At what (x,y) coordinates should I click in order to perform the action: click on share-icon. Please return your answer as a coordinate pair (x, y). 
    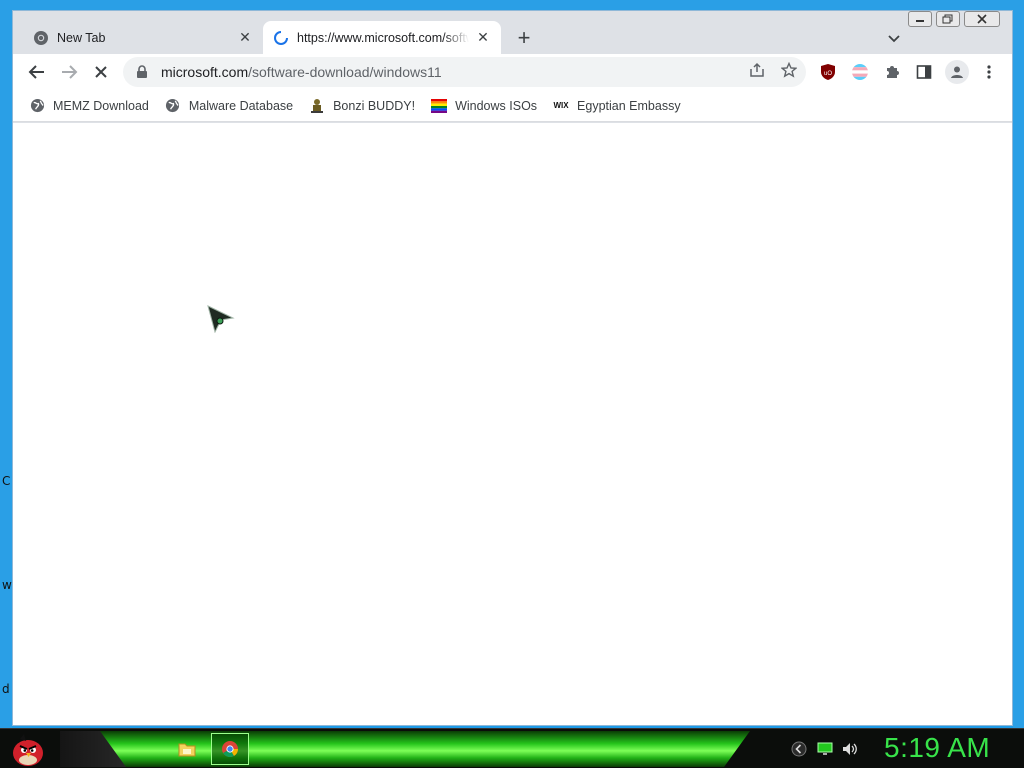
    Looking at the image, I should click on (757, 69).